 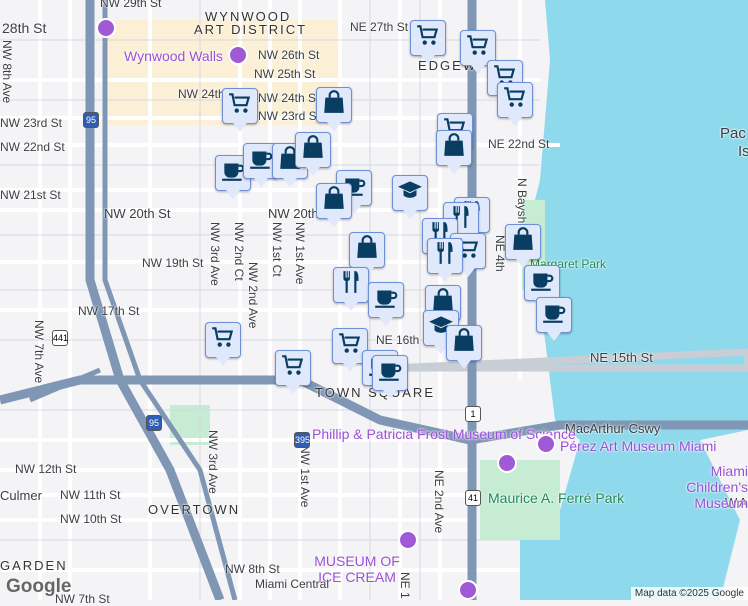 What do you see at coordinates (90, 519) in the screenshot?
I see `street-label: NW 10th St` at bounding box center [90, 519].